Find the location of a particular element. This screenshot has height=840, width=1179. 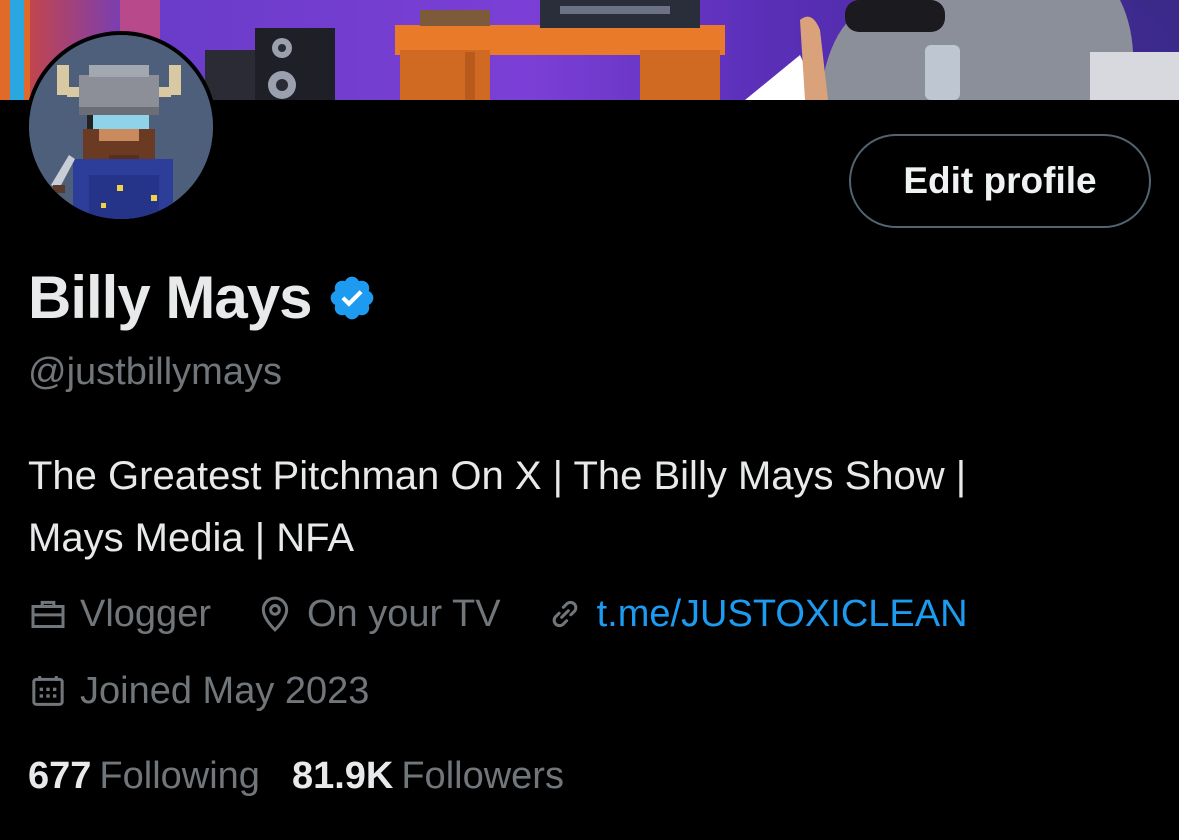

joined-item: Joined May 2023 is located at coordinates (198, 691).